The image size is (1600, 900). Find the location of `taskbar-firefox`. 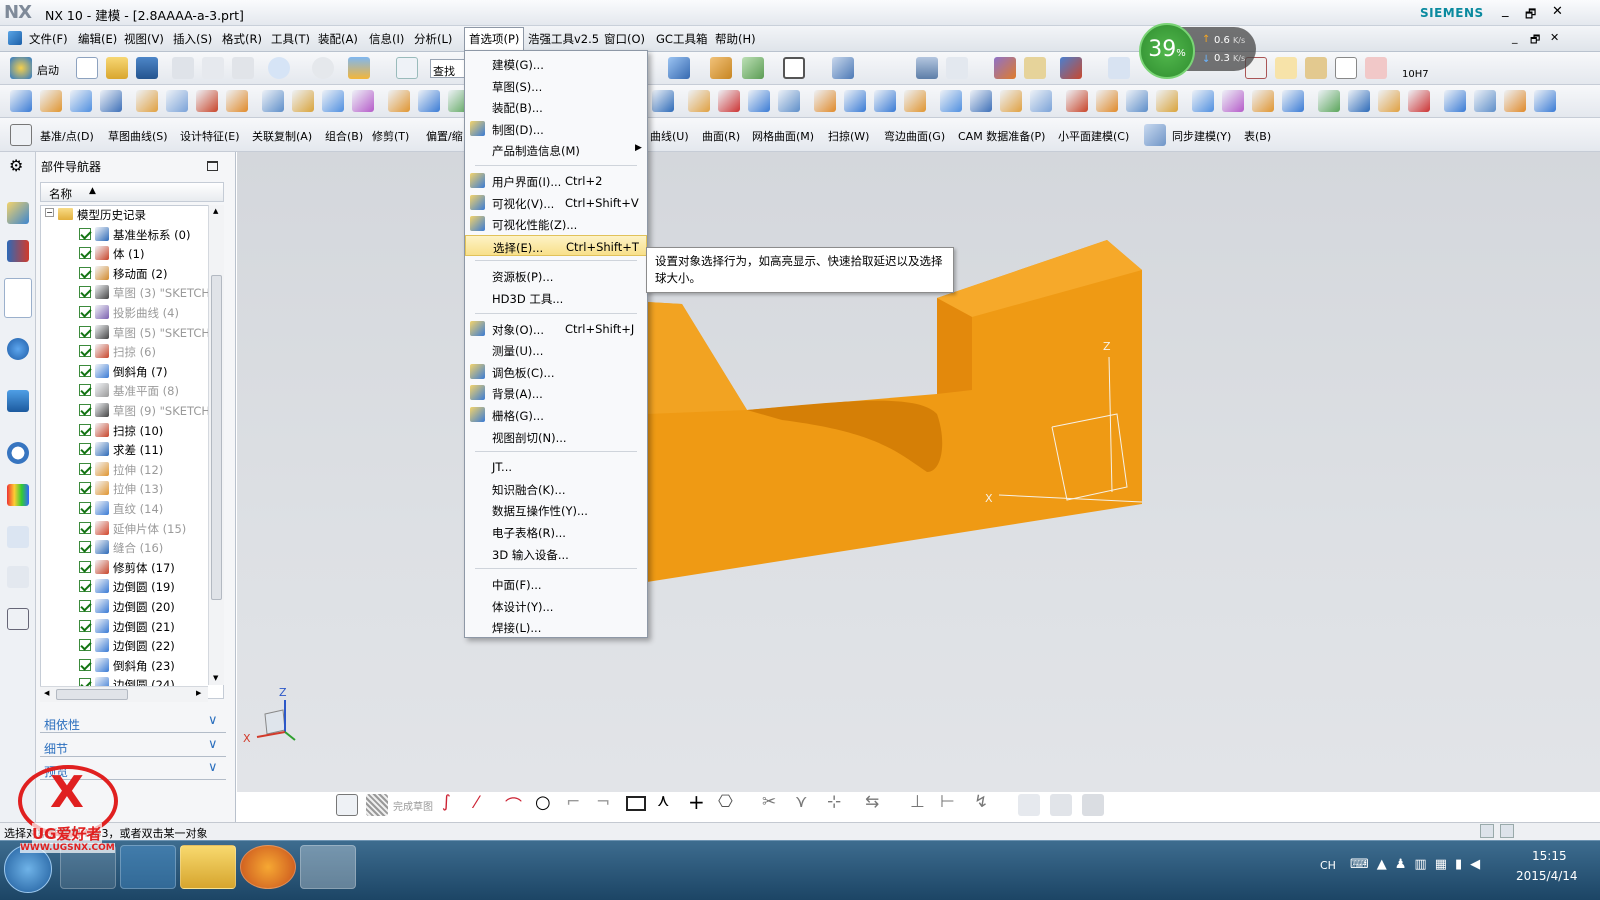

taskbar-firefox is located at coordinates (268, 867).